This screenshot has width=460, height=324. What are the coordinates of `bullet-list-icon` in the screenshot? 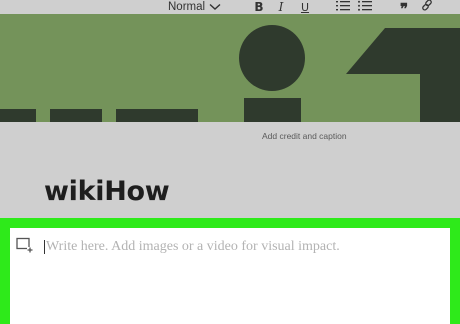 It's located at (365, 8).